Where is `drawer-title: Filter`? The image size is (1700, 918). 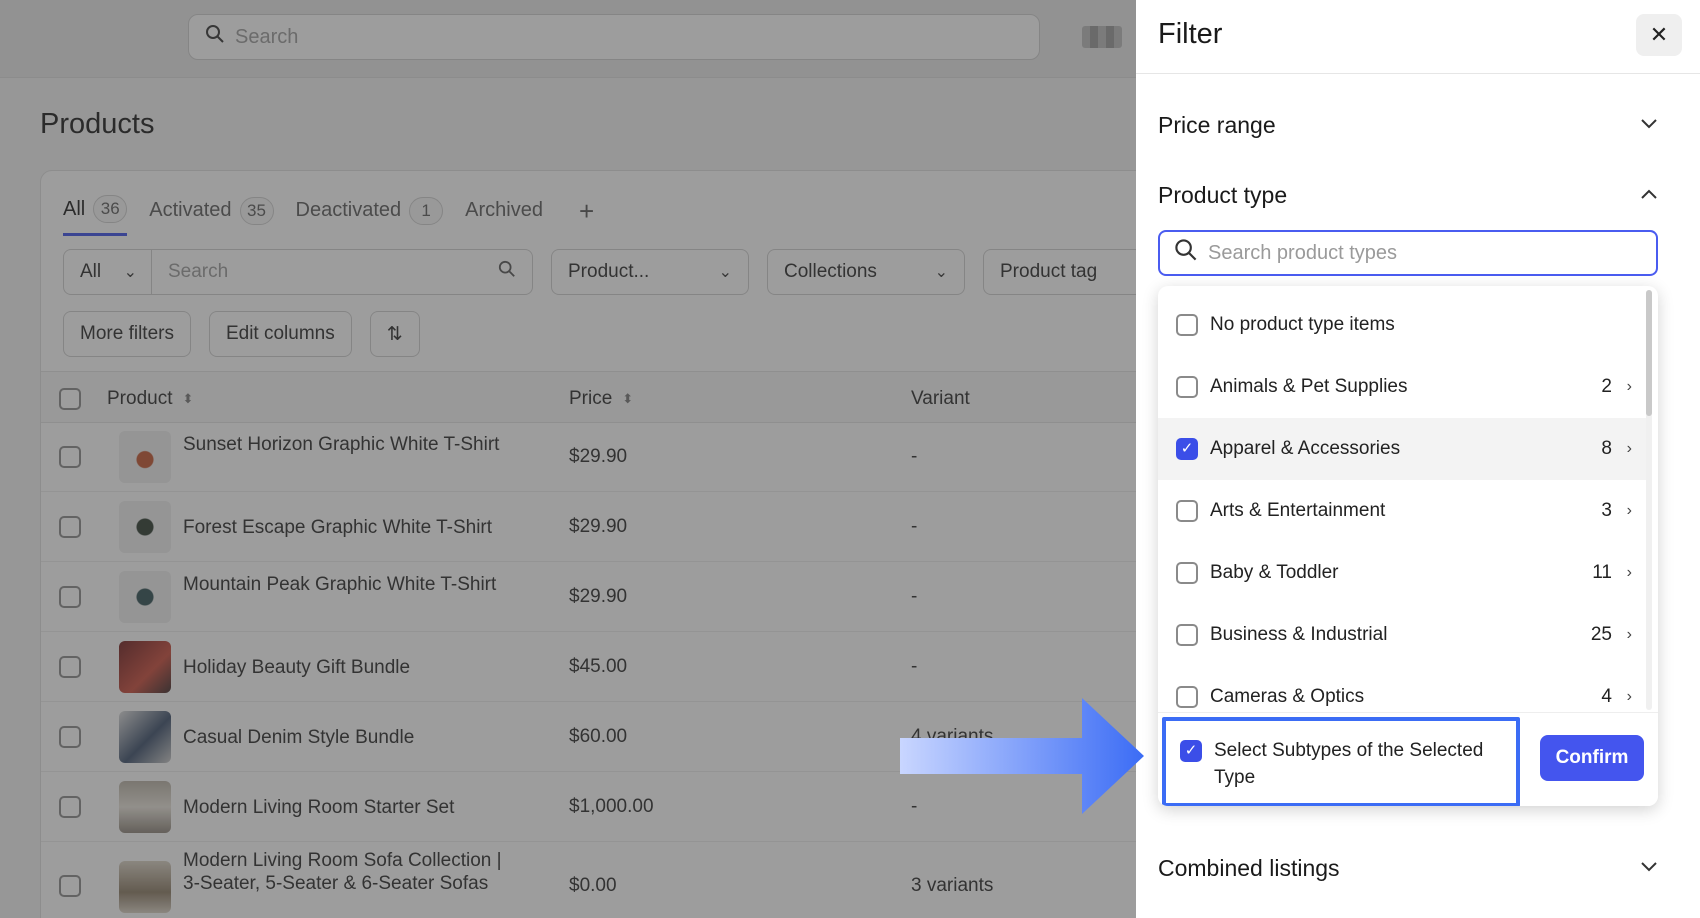 drawer-title: Filter is located at coordinates (1190, 34).